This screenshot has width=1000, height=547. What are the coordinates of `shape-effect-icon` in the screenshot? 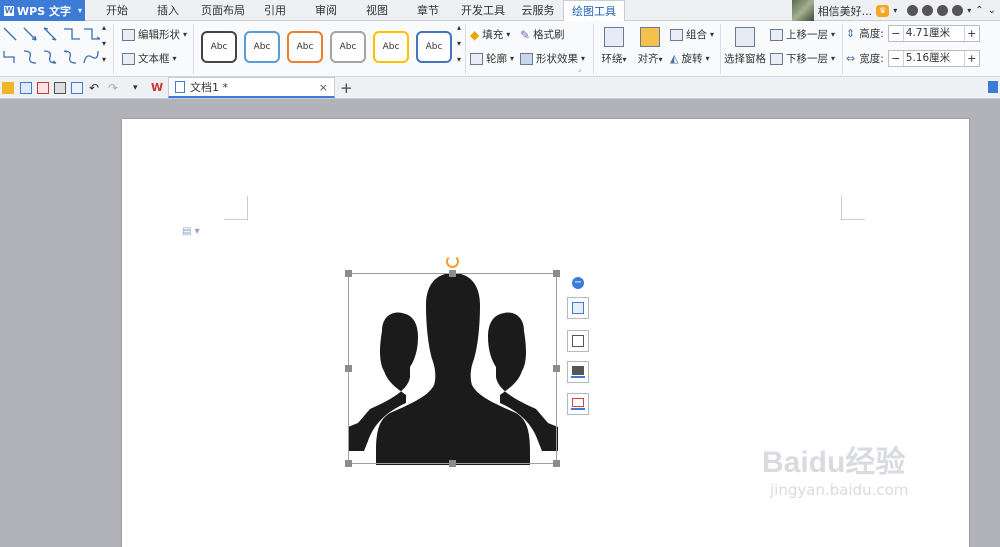 It's located at (526, 58).